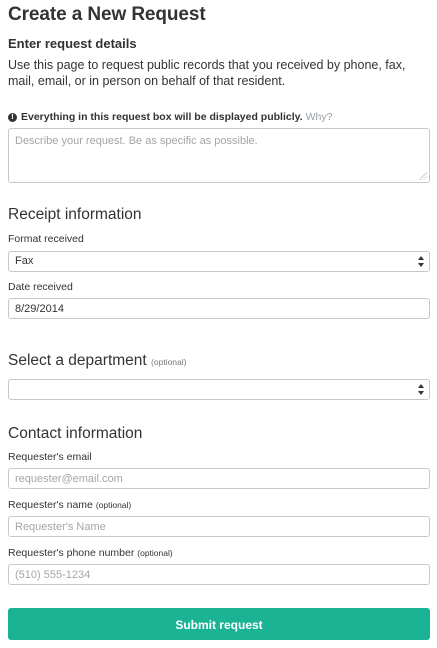  What do you see at coordinates (40, 287) in the screenshot?
I see `date-label: Date received` at bounding box center [40, 287].